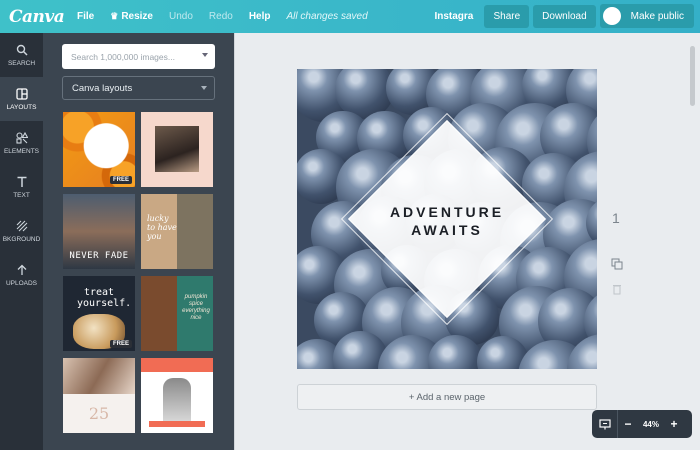  Describe the element at coordinates (114, 16) in the screenshot. I see `crown-icon: ♛` at that location.